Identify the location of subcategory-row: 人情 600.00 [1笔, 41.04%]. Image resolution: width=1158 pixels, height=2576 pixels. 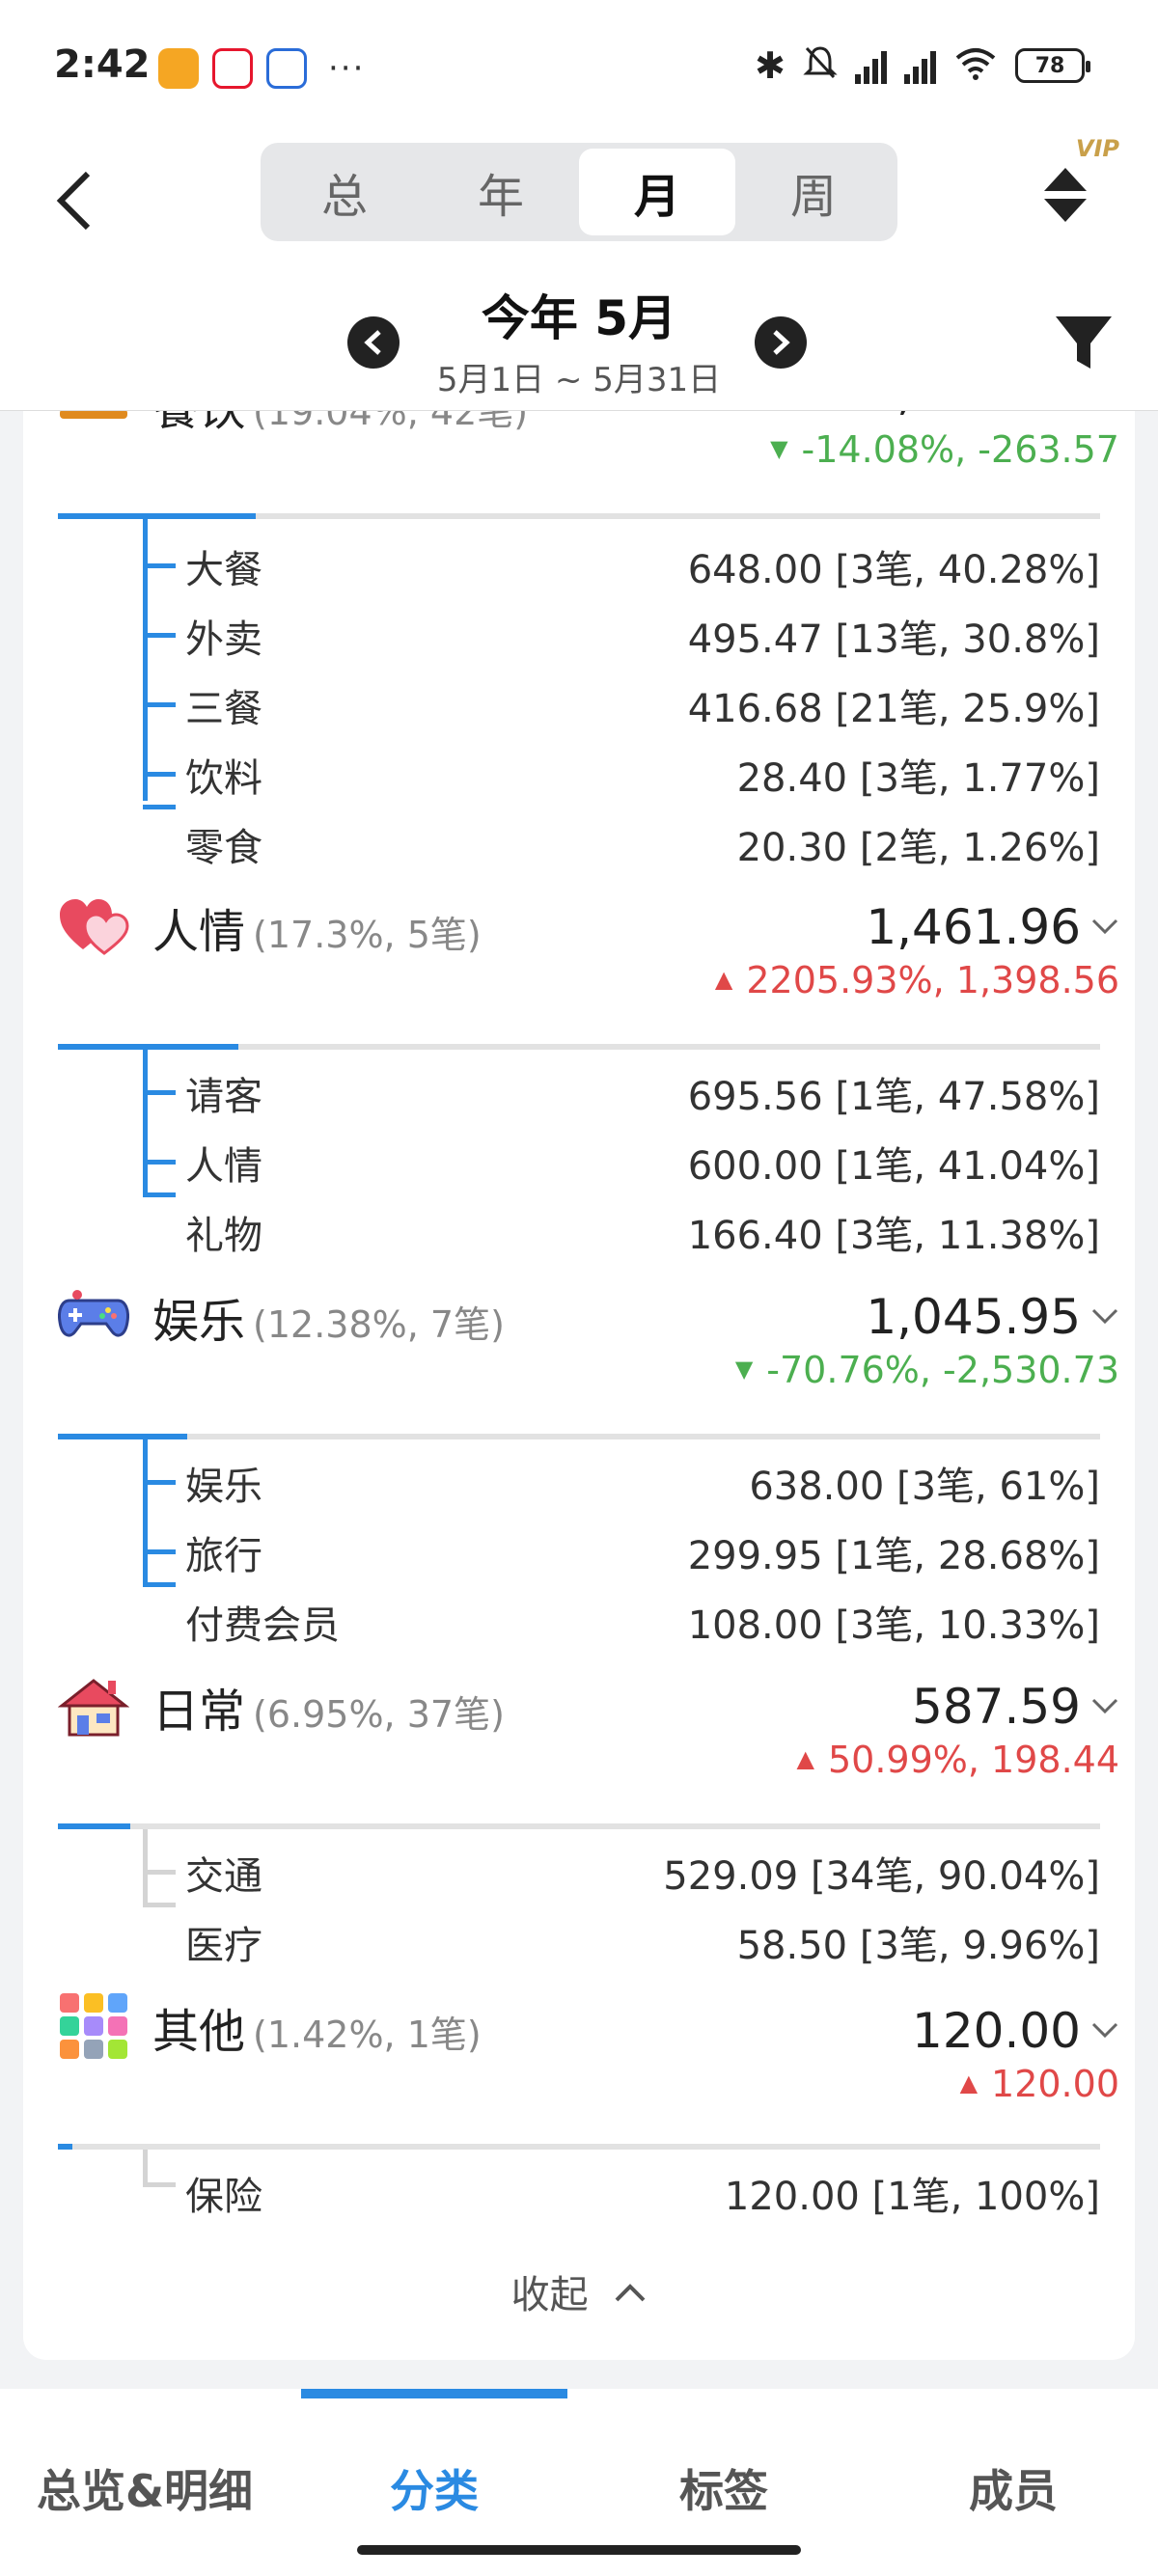
(579, 1161).